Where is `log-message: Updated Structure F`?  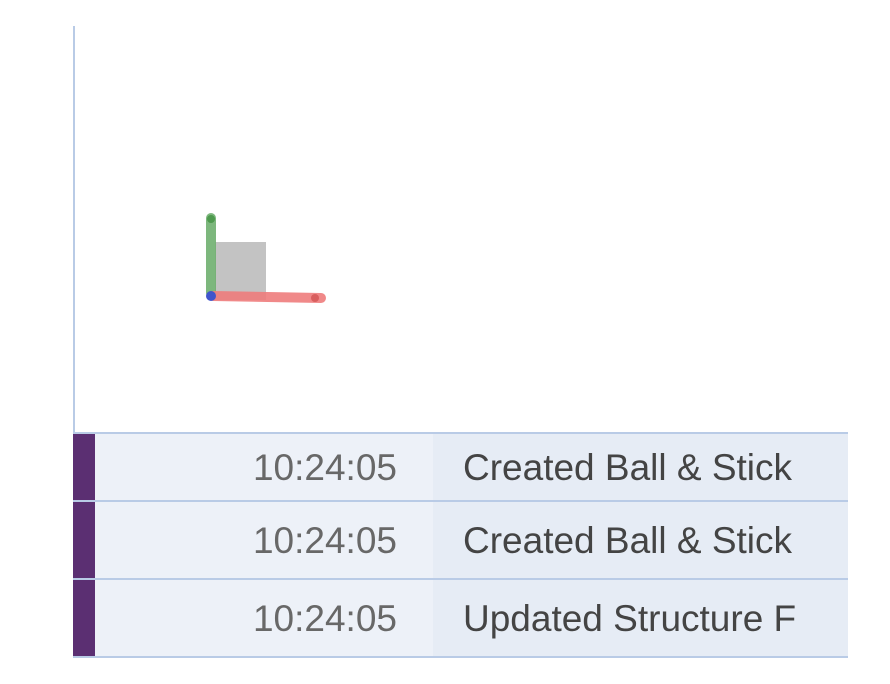
log-message: Updated Structure F is located at coordinates (640, 618).